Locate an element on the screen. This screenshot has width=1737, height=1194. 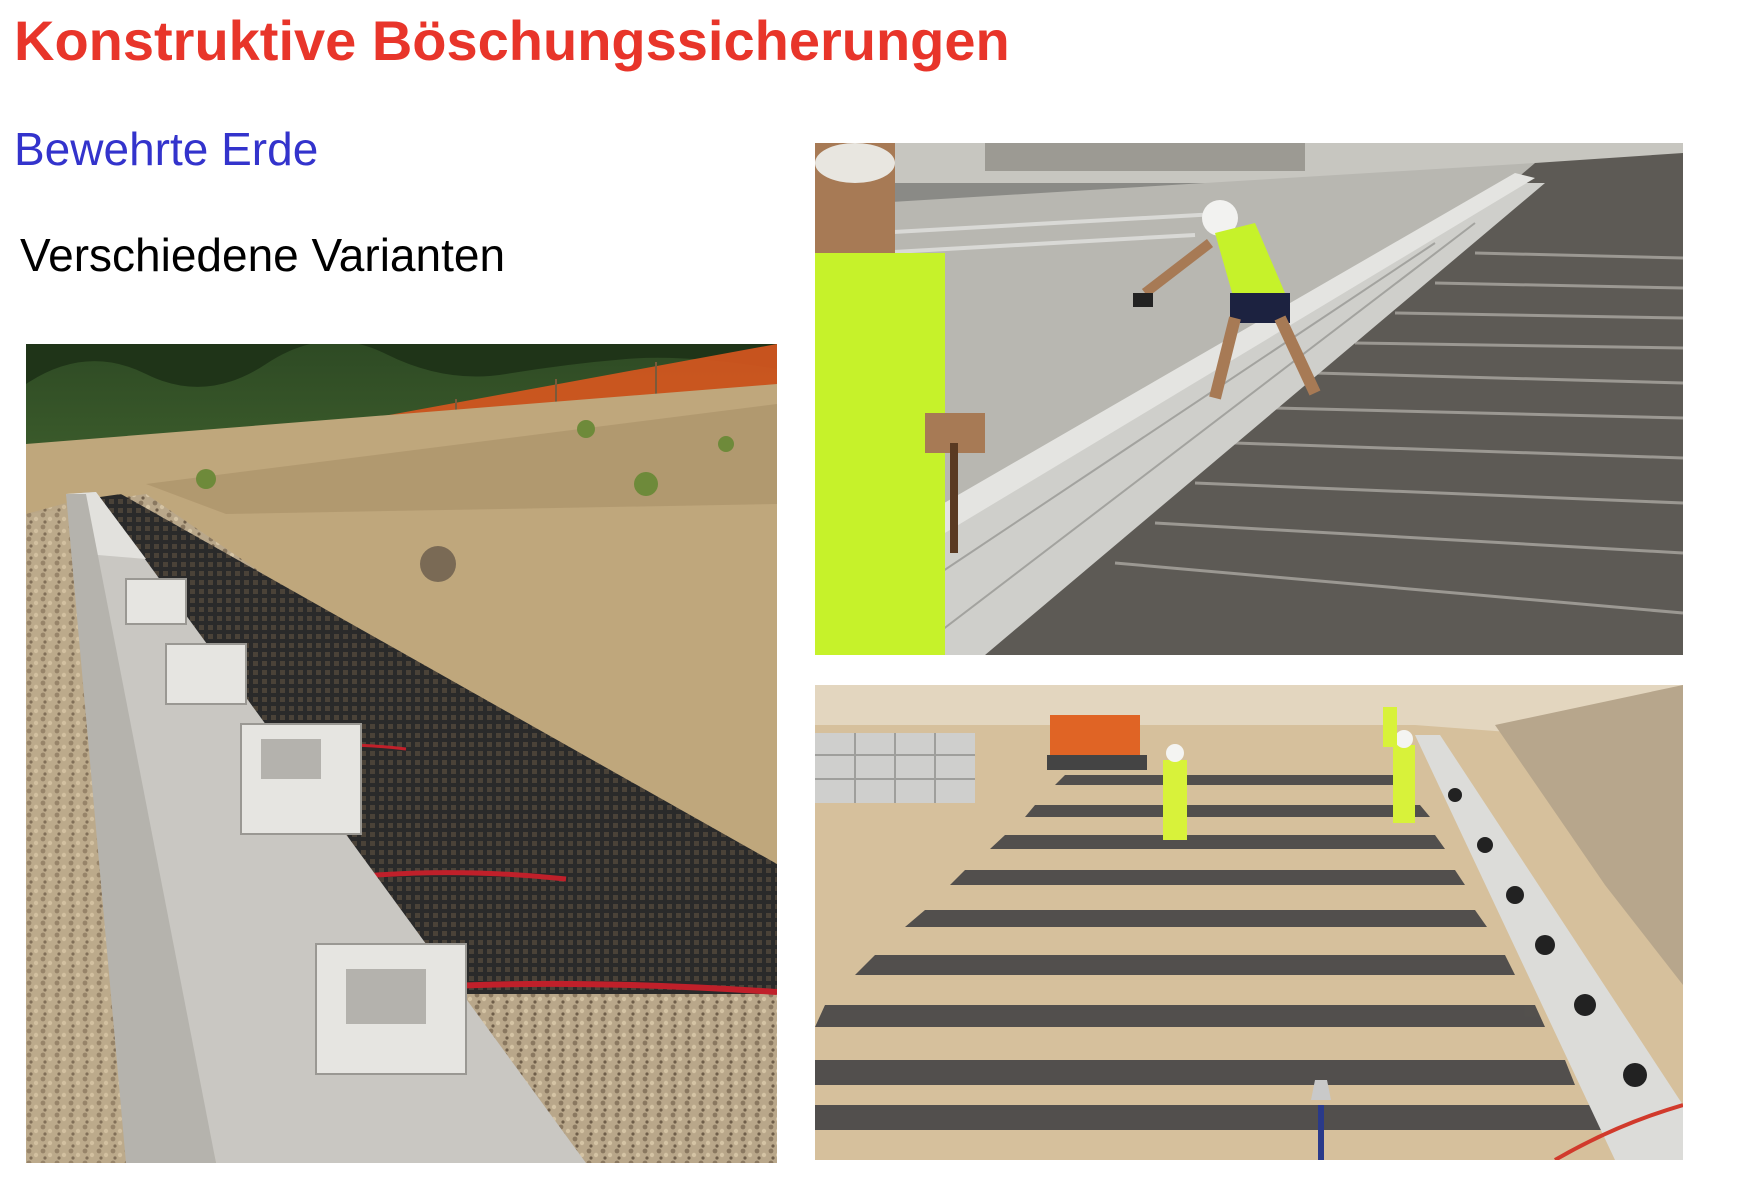
slide-title: Konstruktive Böschungssicherungen is located at coordinates (512, 40).